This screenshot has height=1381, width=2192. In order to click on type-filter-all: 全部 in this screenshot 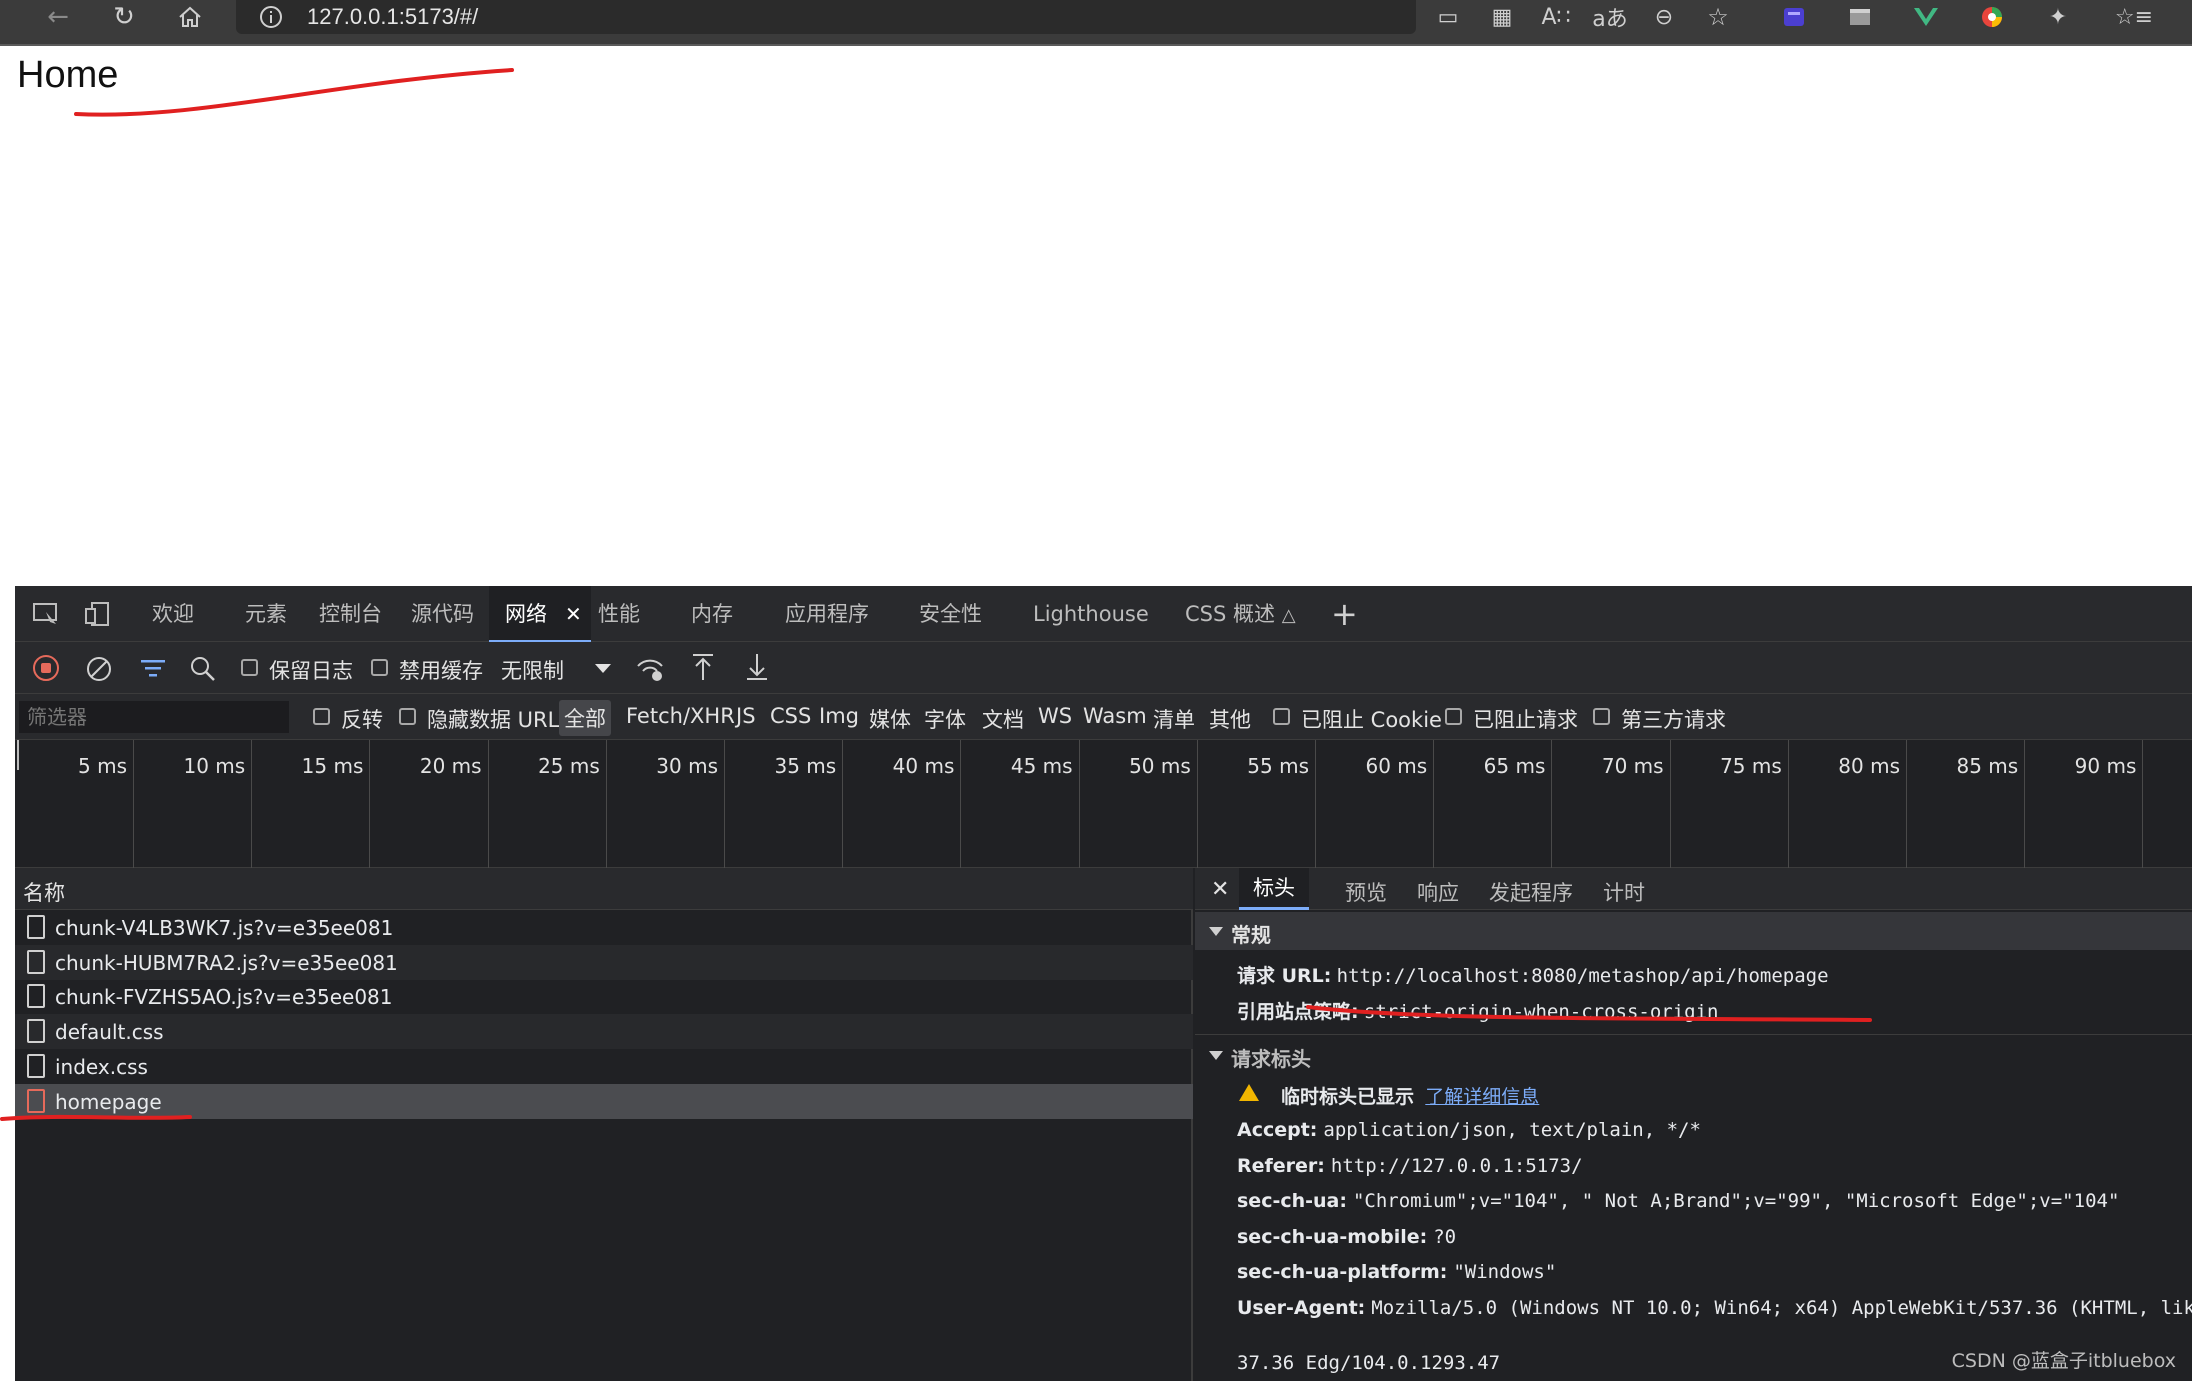, I will do `click(585, 718)`.